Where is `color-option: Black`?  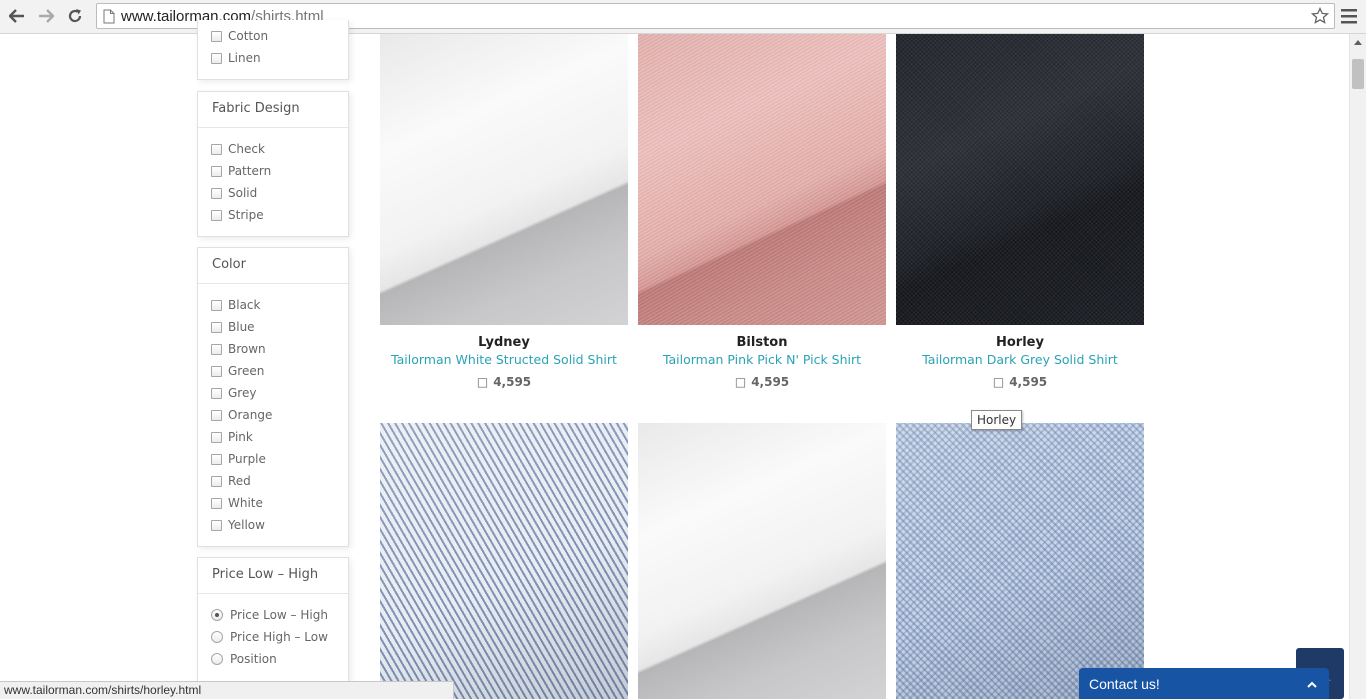 color-option: Black is located at coordinates (279, 305).